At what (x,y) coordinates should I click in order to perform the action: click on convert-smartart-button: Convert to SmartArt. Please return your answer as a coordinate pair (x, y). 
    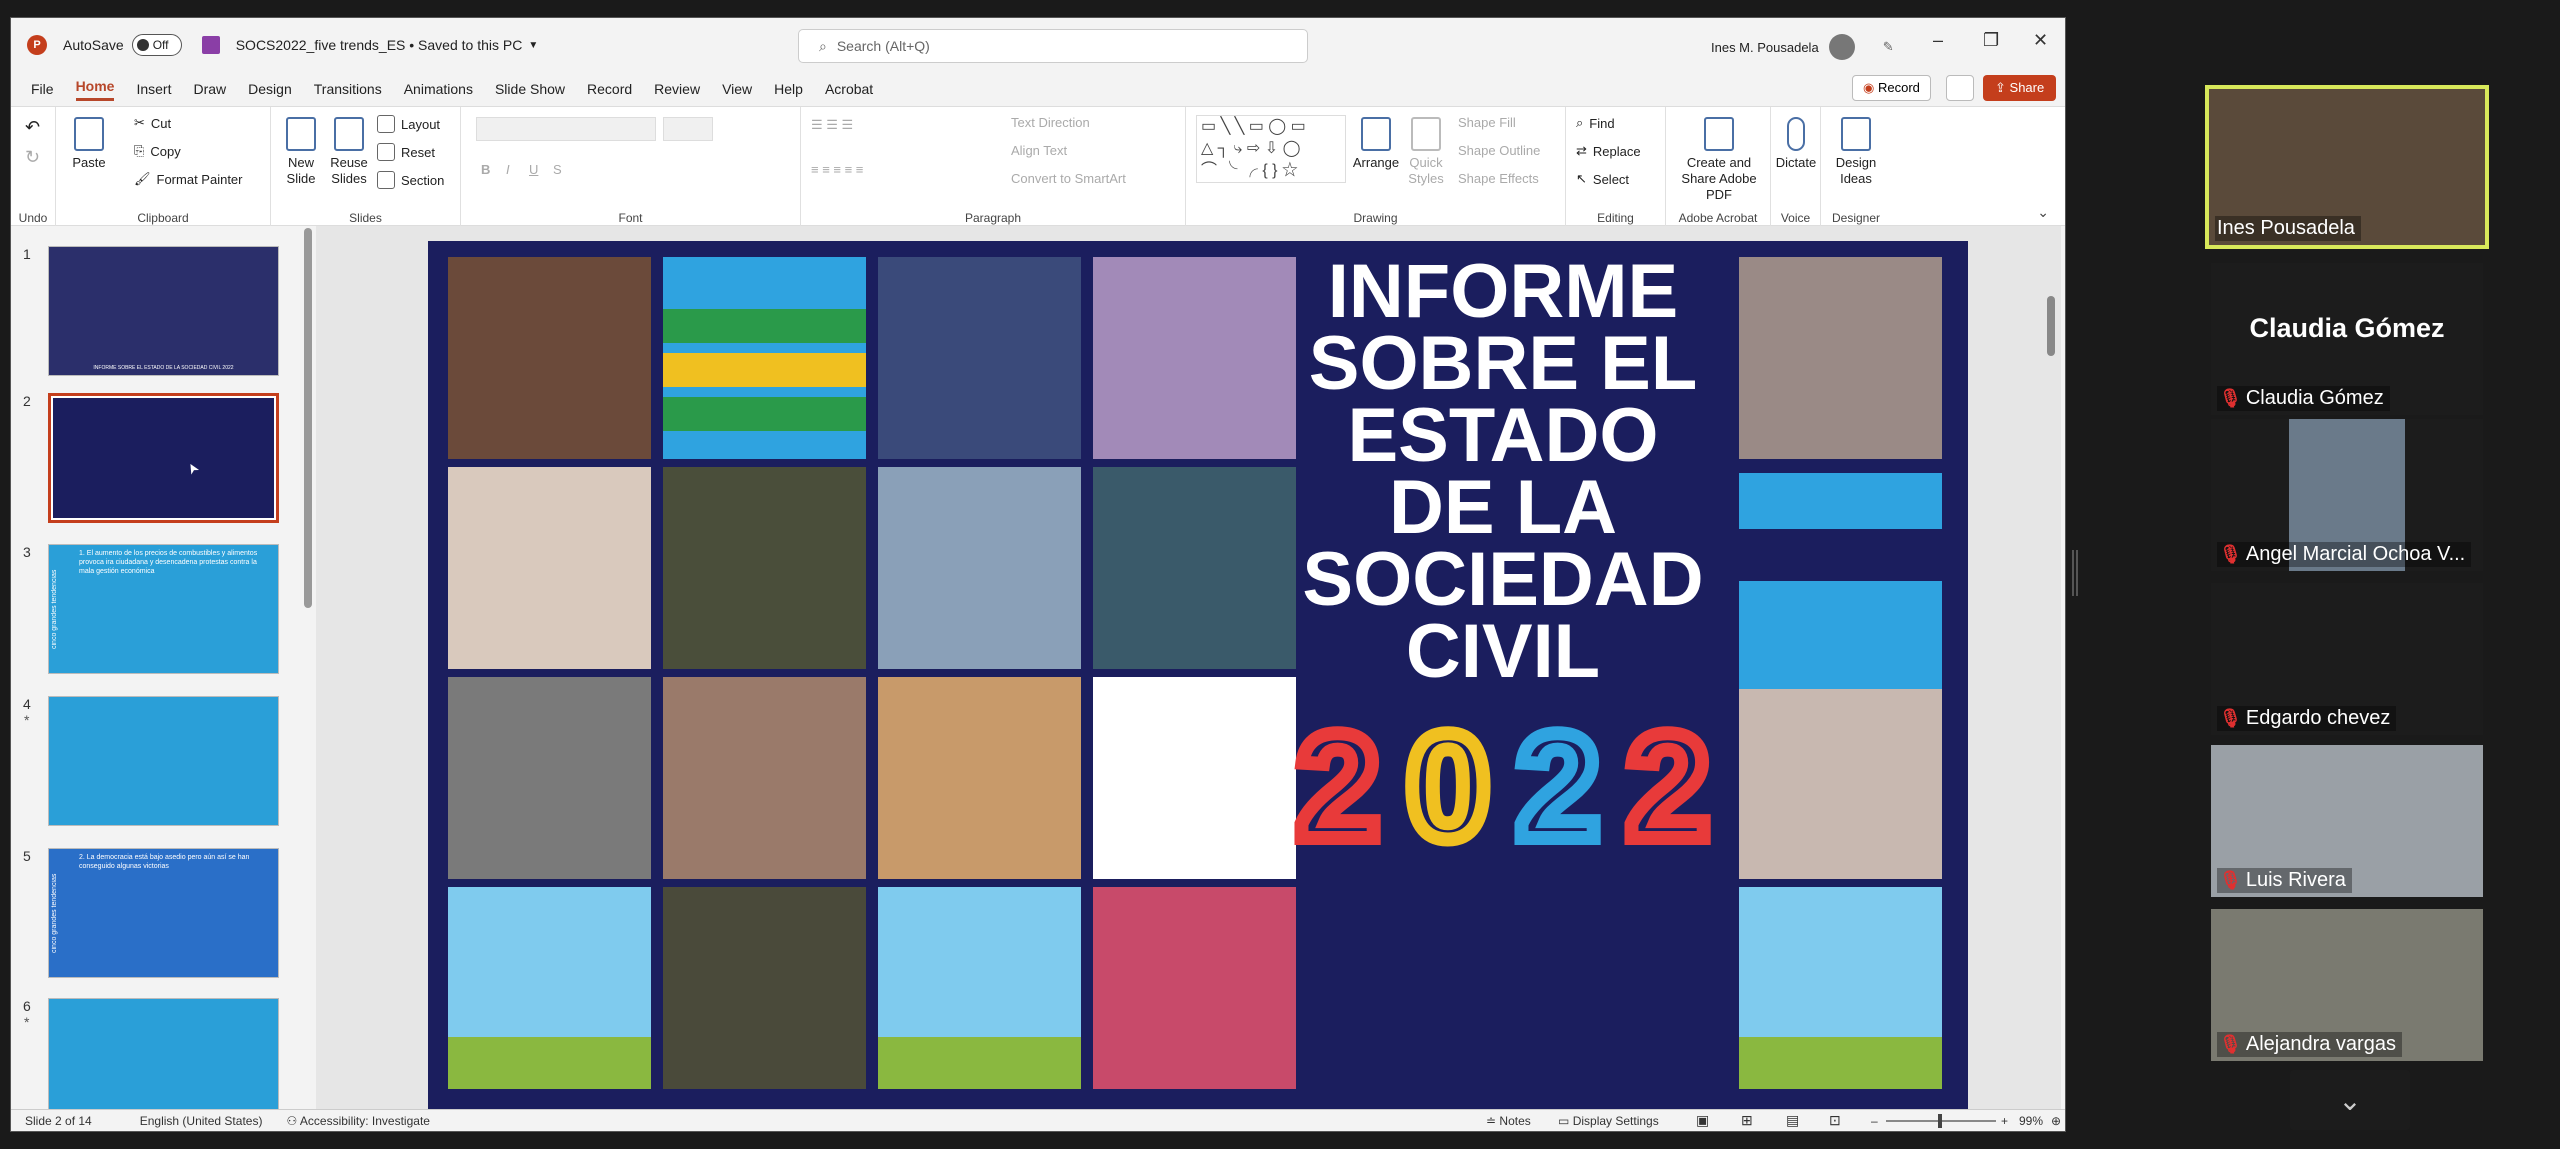
    Looking at the image, I should click on (1068, 178).